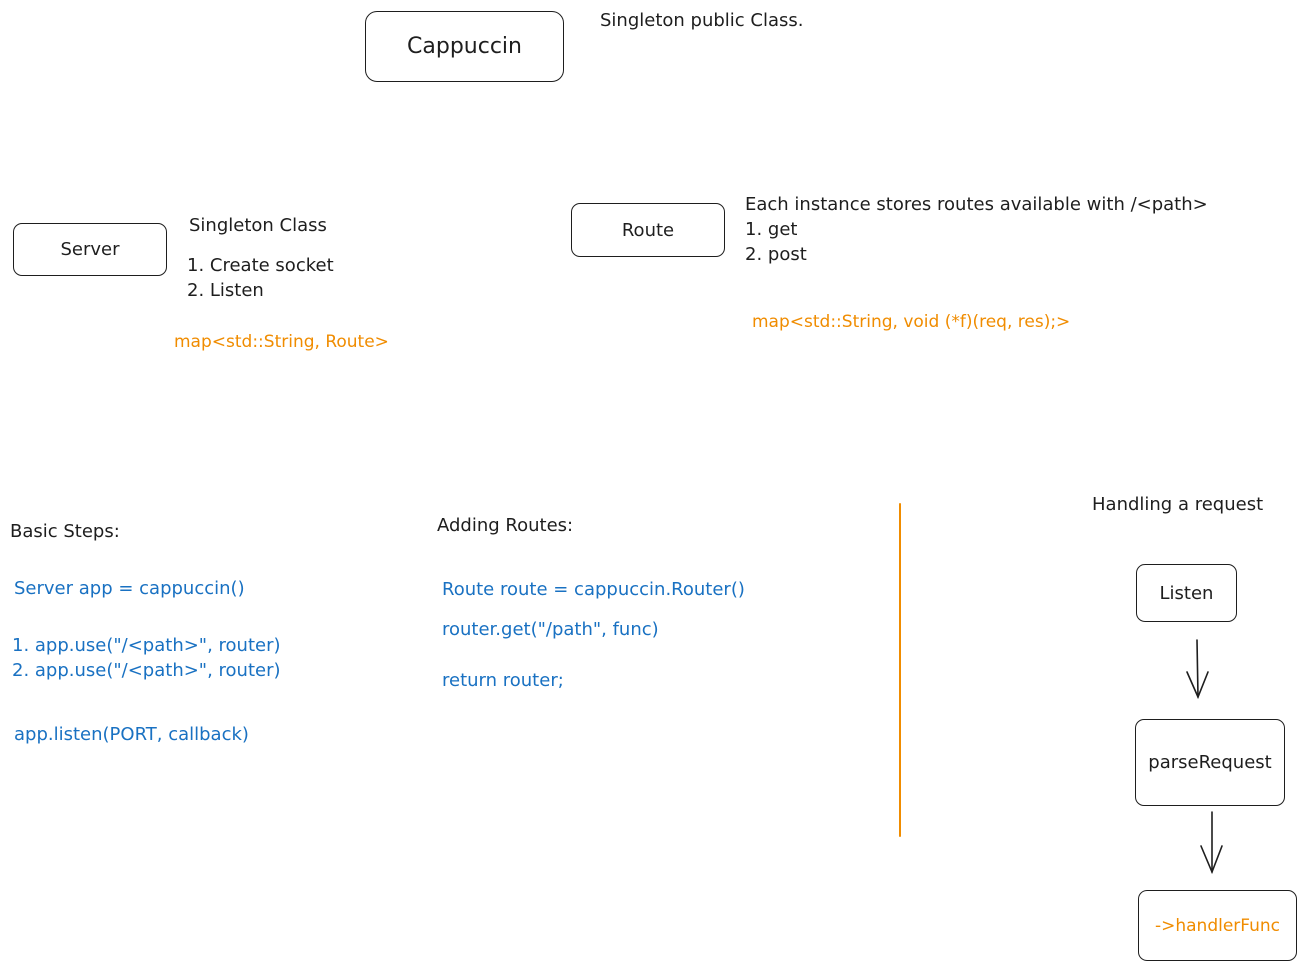 This screenshot has height=971, width=1307. What do you see at coordinates (1197, 669) in the screenshot?
I see `arrow-listen-to-parse` at bounding box center [1197, 669].